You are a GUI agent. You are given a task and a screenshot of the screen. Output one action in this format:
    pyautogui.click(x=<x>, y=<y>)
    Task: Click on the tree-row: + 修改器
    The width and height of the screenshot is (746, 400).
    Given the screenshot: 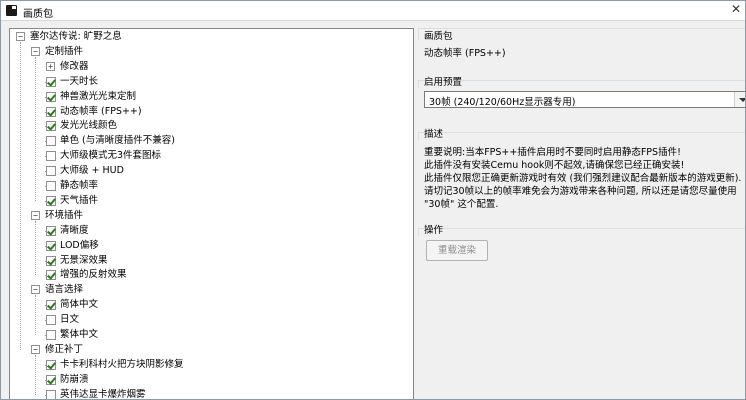 What is the action you would take?
    pyautogui.click(x=210, y=67)
    